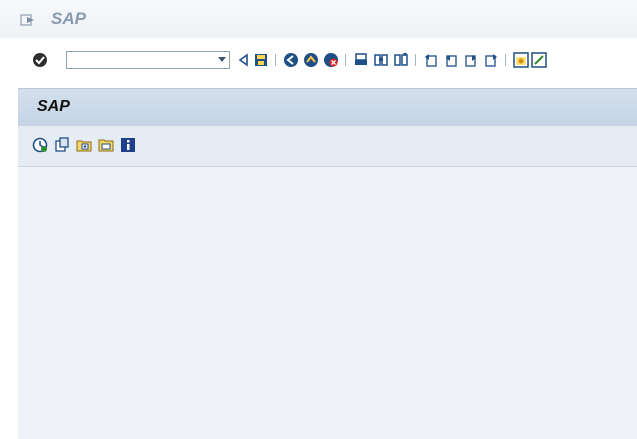 This screenshot has width=637, height=439. Describe the element at coordinates (244, 60) in the screenshot. I see `back-icon` at that location.